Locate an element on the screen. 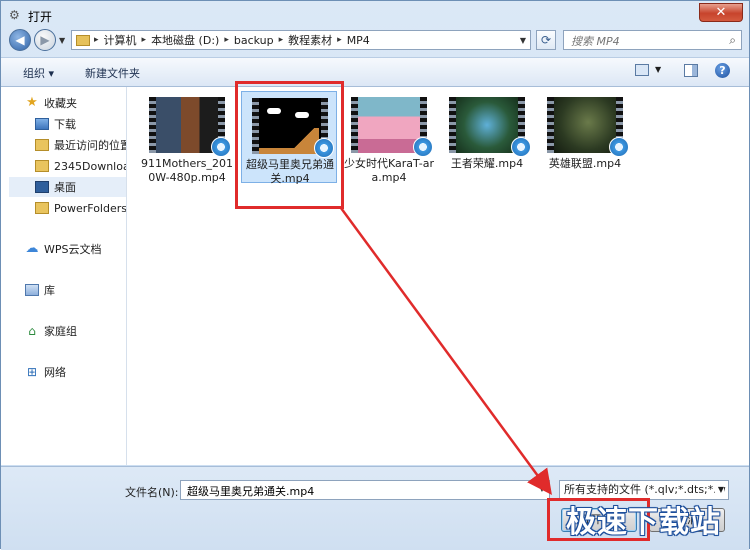  toolbar: 组织 ▾ 新建文件夹 ▼ ? is located at coordinates (375, 72).